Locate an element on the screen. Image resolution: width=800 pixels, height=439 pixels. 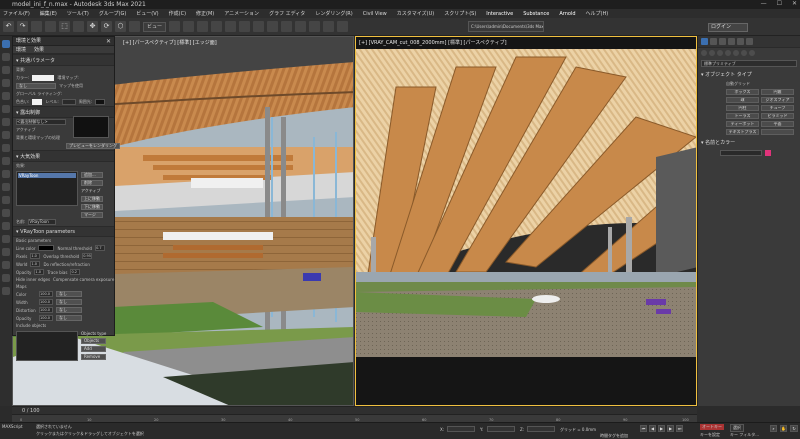
display-helpers-icon is located at coordinates (6, 109).